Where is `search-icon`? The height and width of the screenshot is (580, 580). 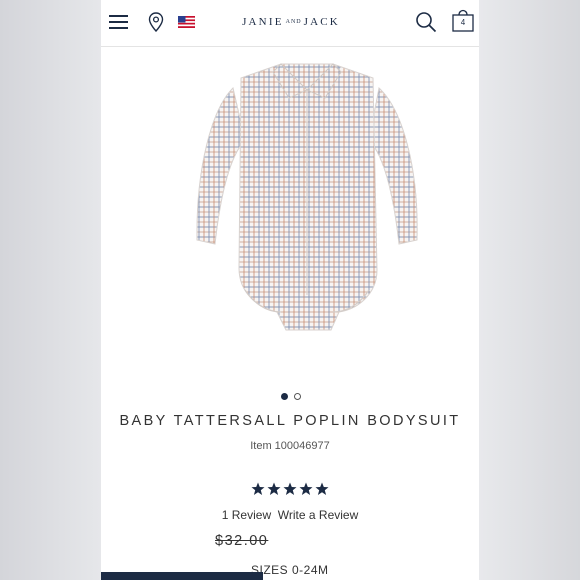
search-icon is located at coordinates (426, 22).